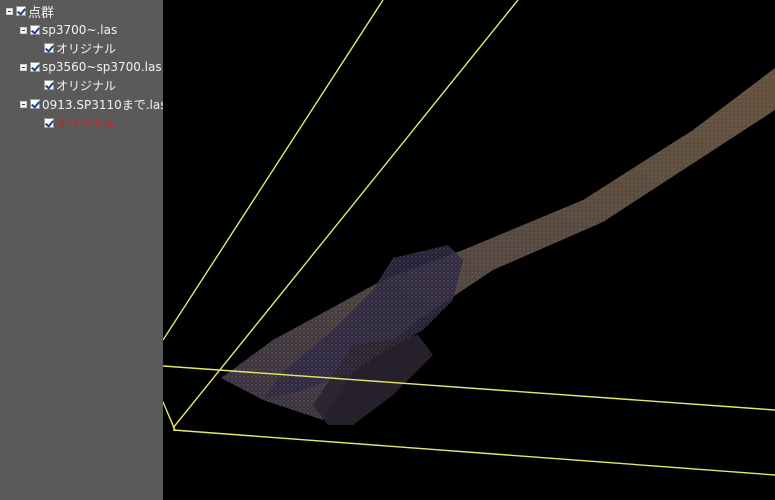  I want to click on tree-node-label: 点群, so click(41, 13).